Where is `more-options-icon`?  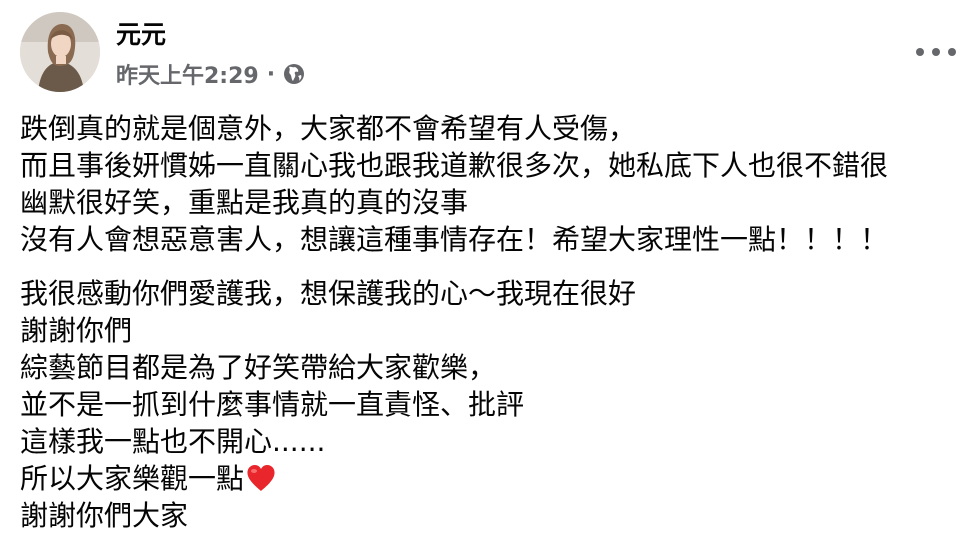 more-options-icon is located at coordinates (936, 52).